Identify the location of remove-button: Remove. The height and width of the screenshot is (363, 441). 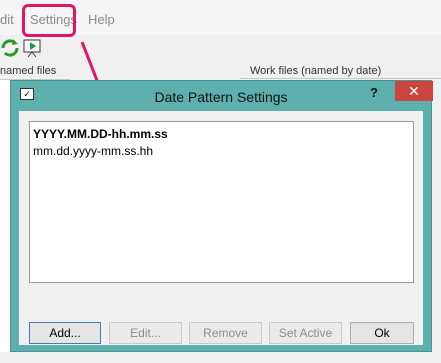
(225, 333).